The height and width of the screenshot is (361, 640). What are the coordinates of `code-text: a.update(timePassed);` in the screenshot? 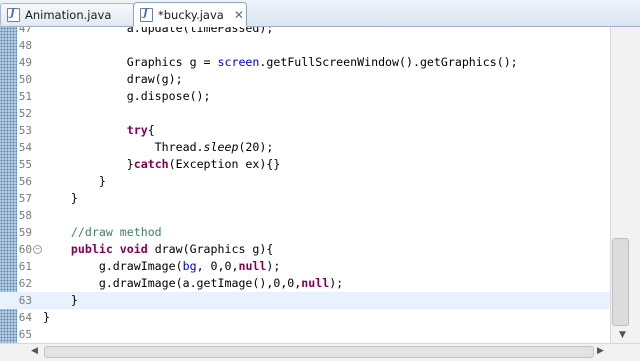 It's located at (158, 31).